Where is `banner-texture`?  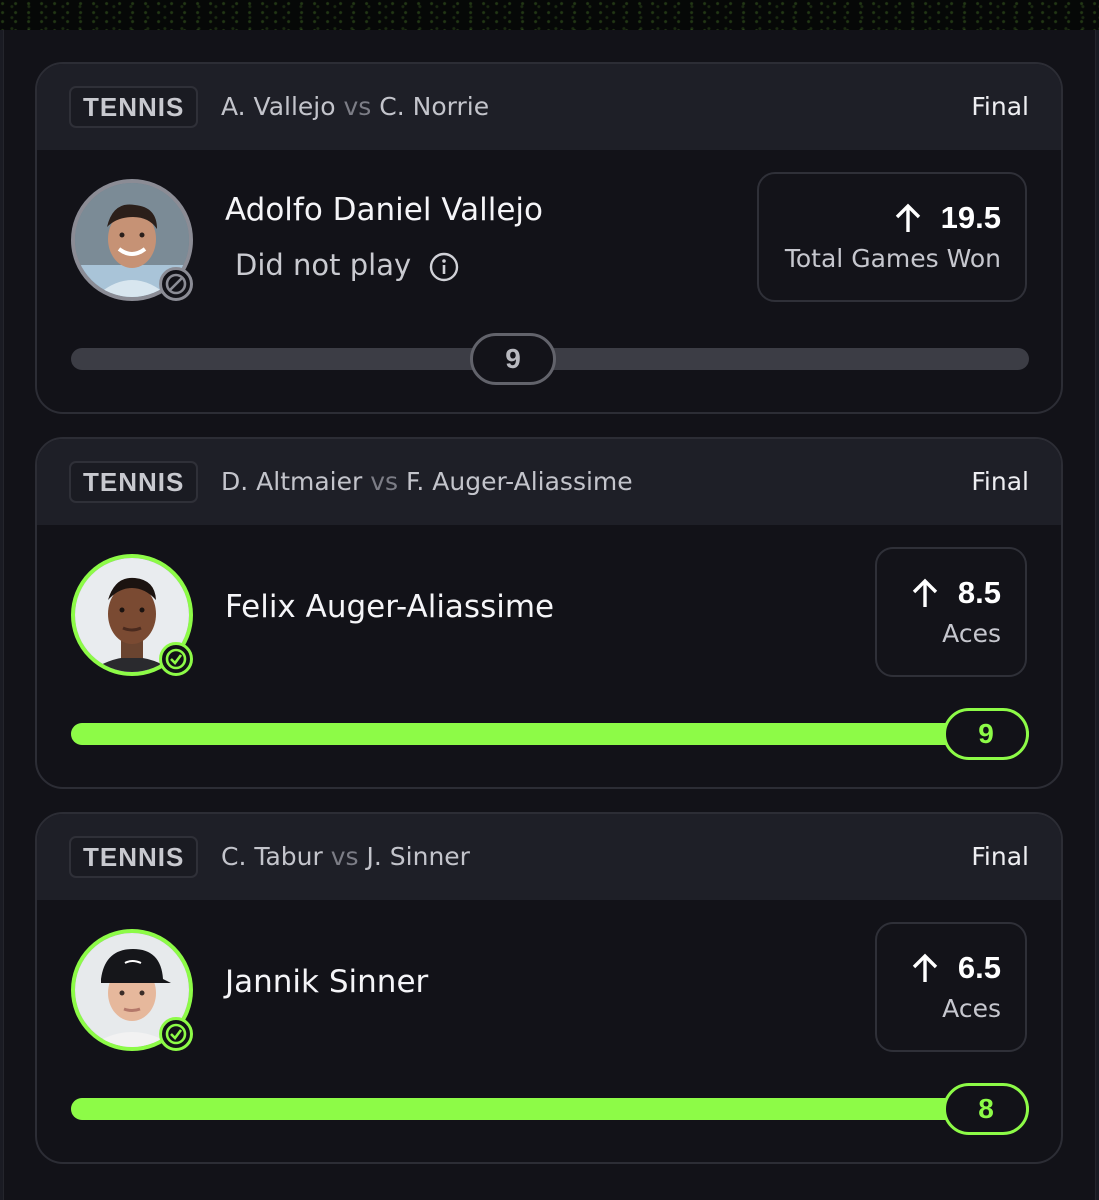 banner-texture is located at coordinates (549, 15).